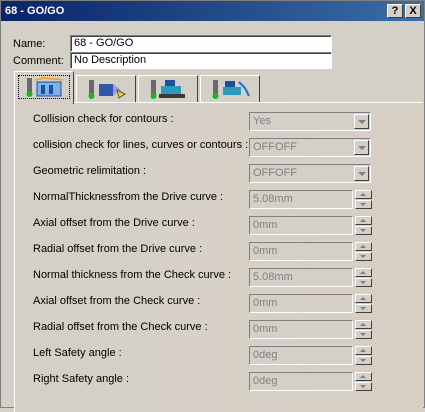  Describe the element at coordinates (114, 223) in the screenshot. I see `param-label: Axial offset from the Drive curve :` at that location.